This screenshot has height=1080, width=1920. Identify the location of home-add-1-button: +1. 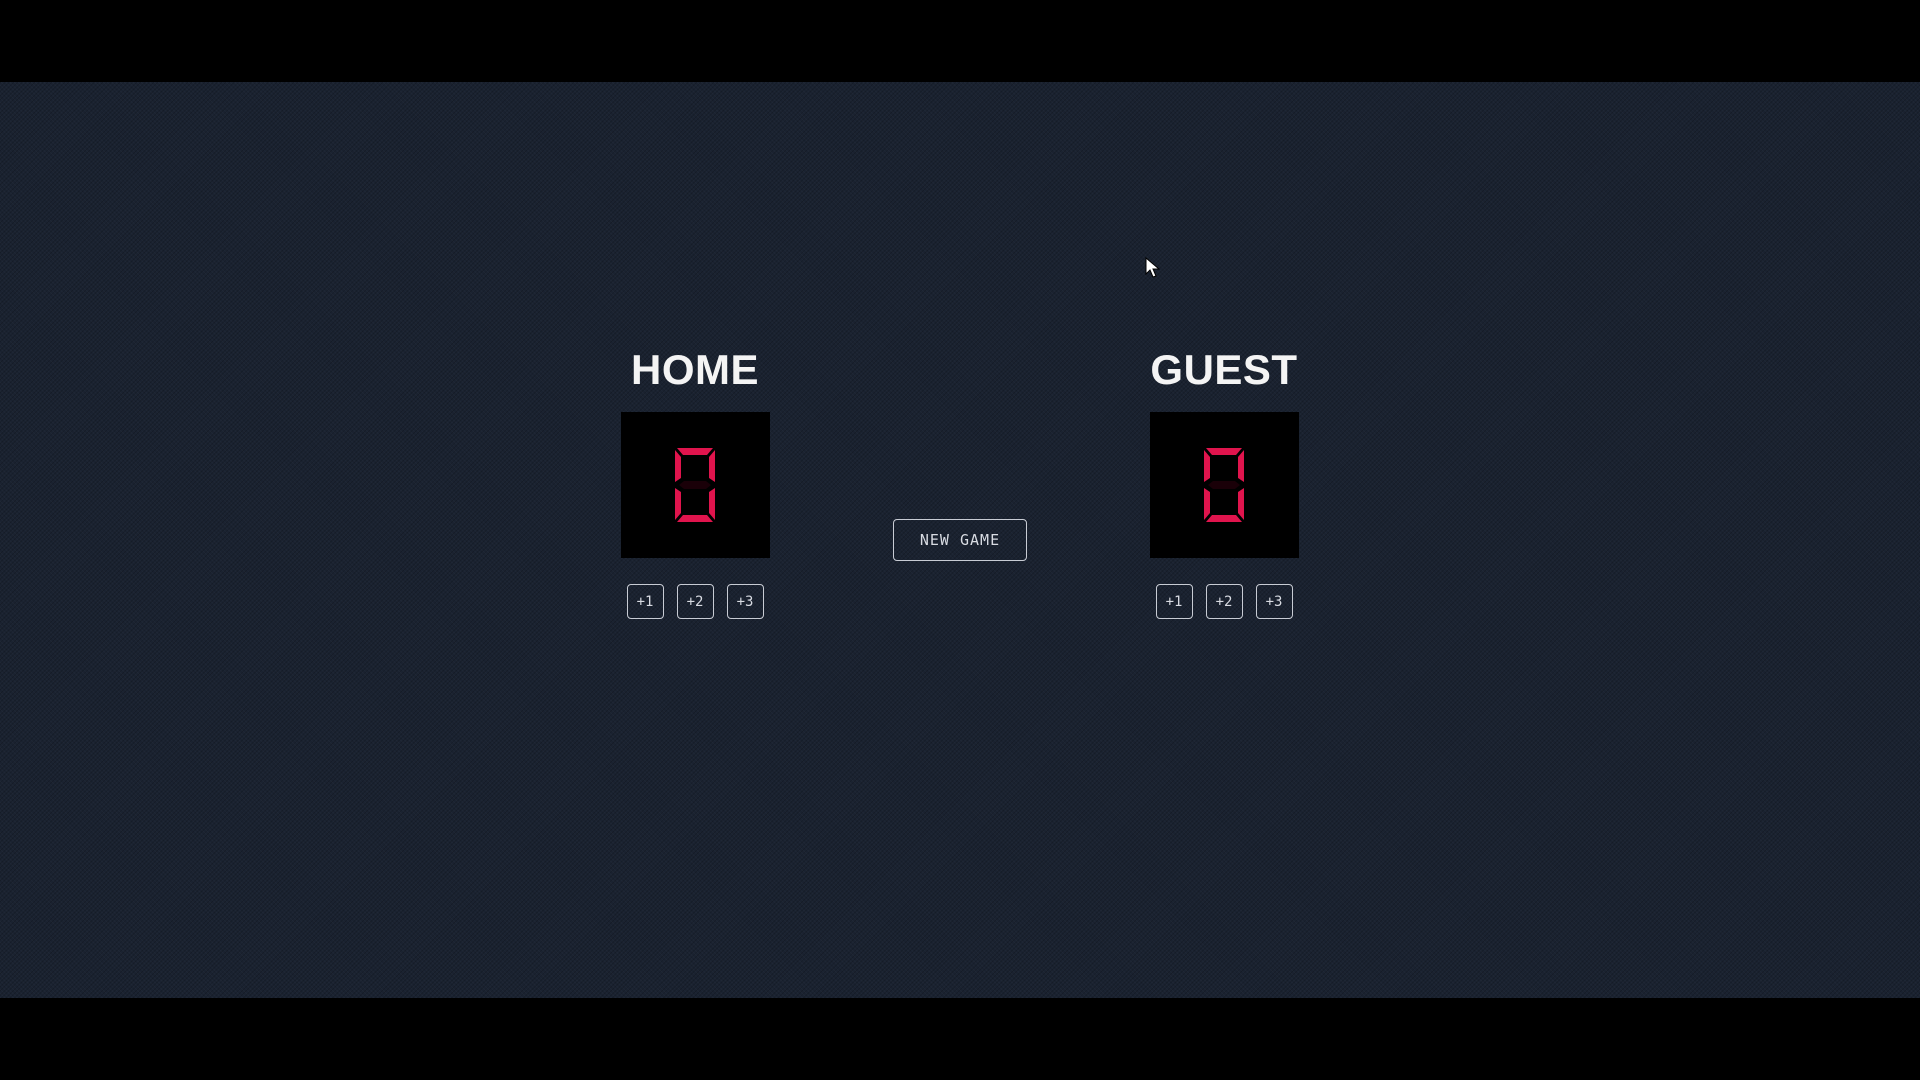
(645, 601).